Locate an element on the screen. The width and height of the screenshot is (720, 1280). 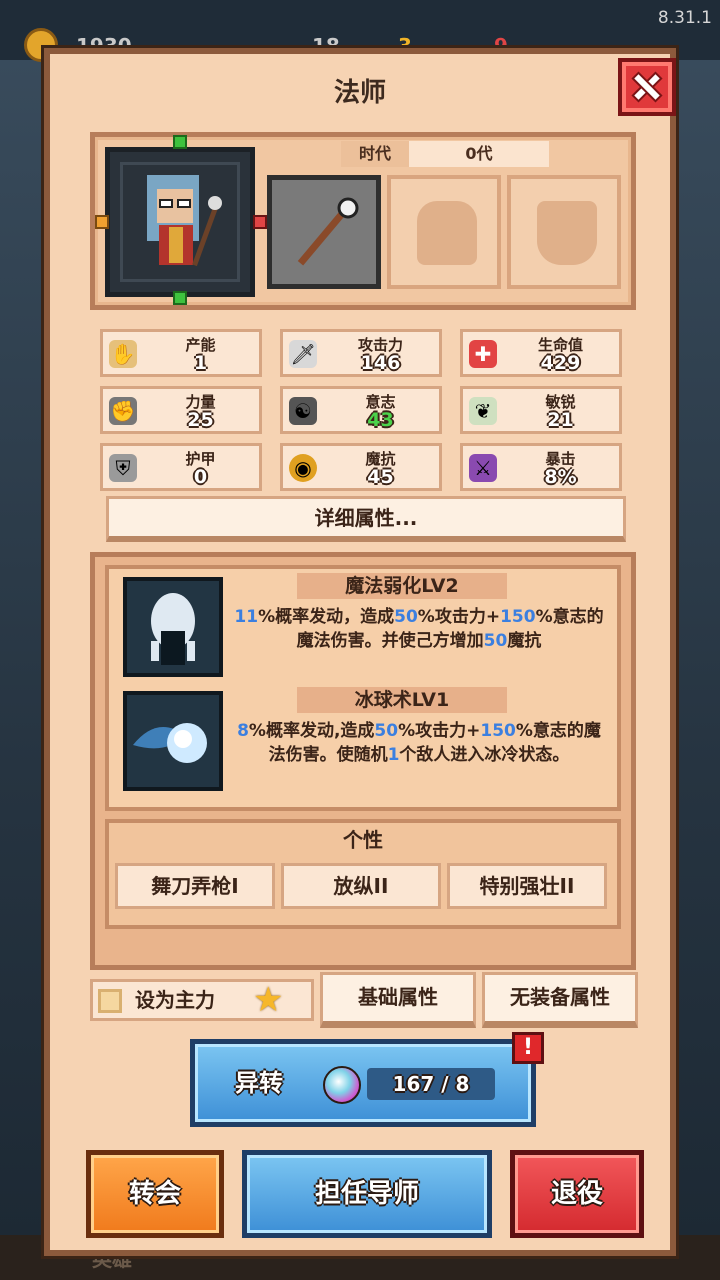
hero-equipment-box: 时代 0代 is located at coordinates (363, 221).